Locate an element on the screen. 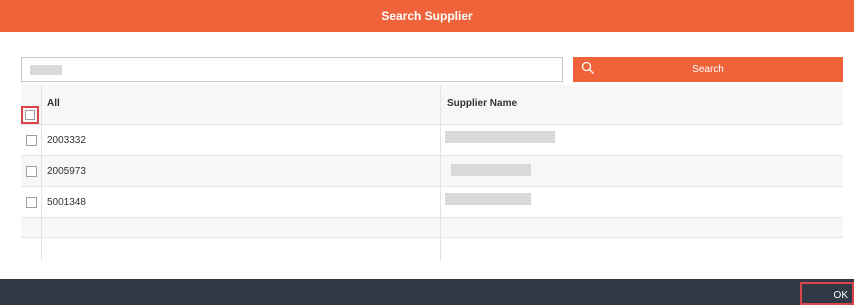  supplier-id: 2003332 is located at coordinates (66, 140).